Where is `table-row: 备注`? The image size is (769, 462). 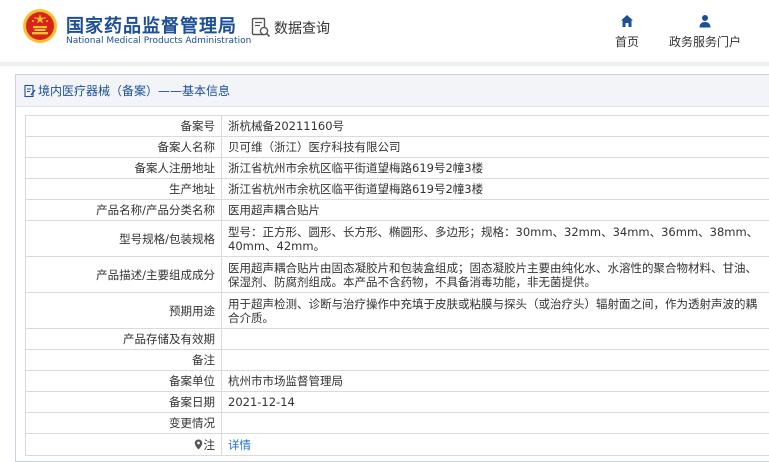 table-row: 备注 is located at coordinates (397, 360).